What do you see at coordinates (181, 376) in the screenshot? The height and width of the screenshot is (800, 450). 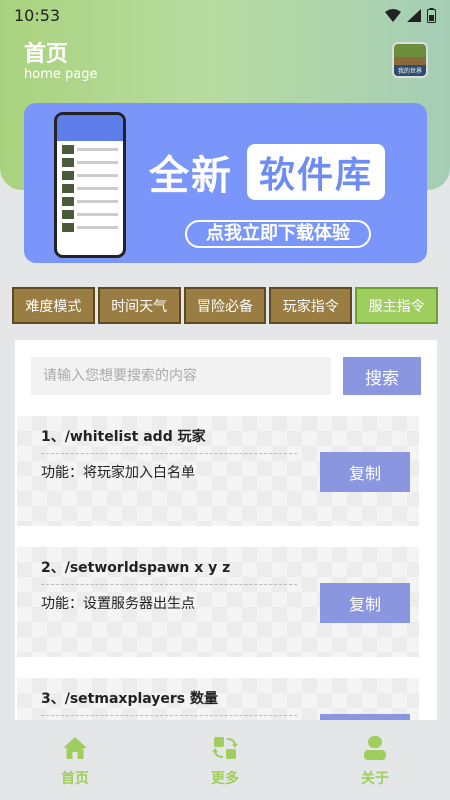 I see `search-input` at bounding box center [181, 376].